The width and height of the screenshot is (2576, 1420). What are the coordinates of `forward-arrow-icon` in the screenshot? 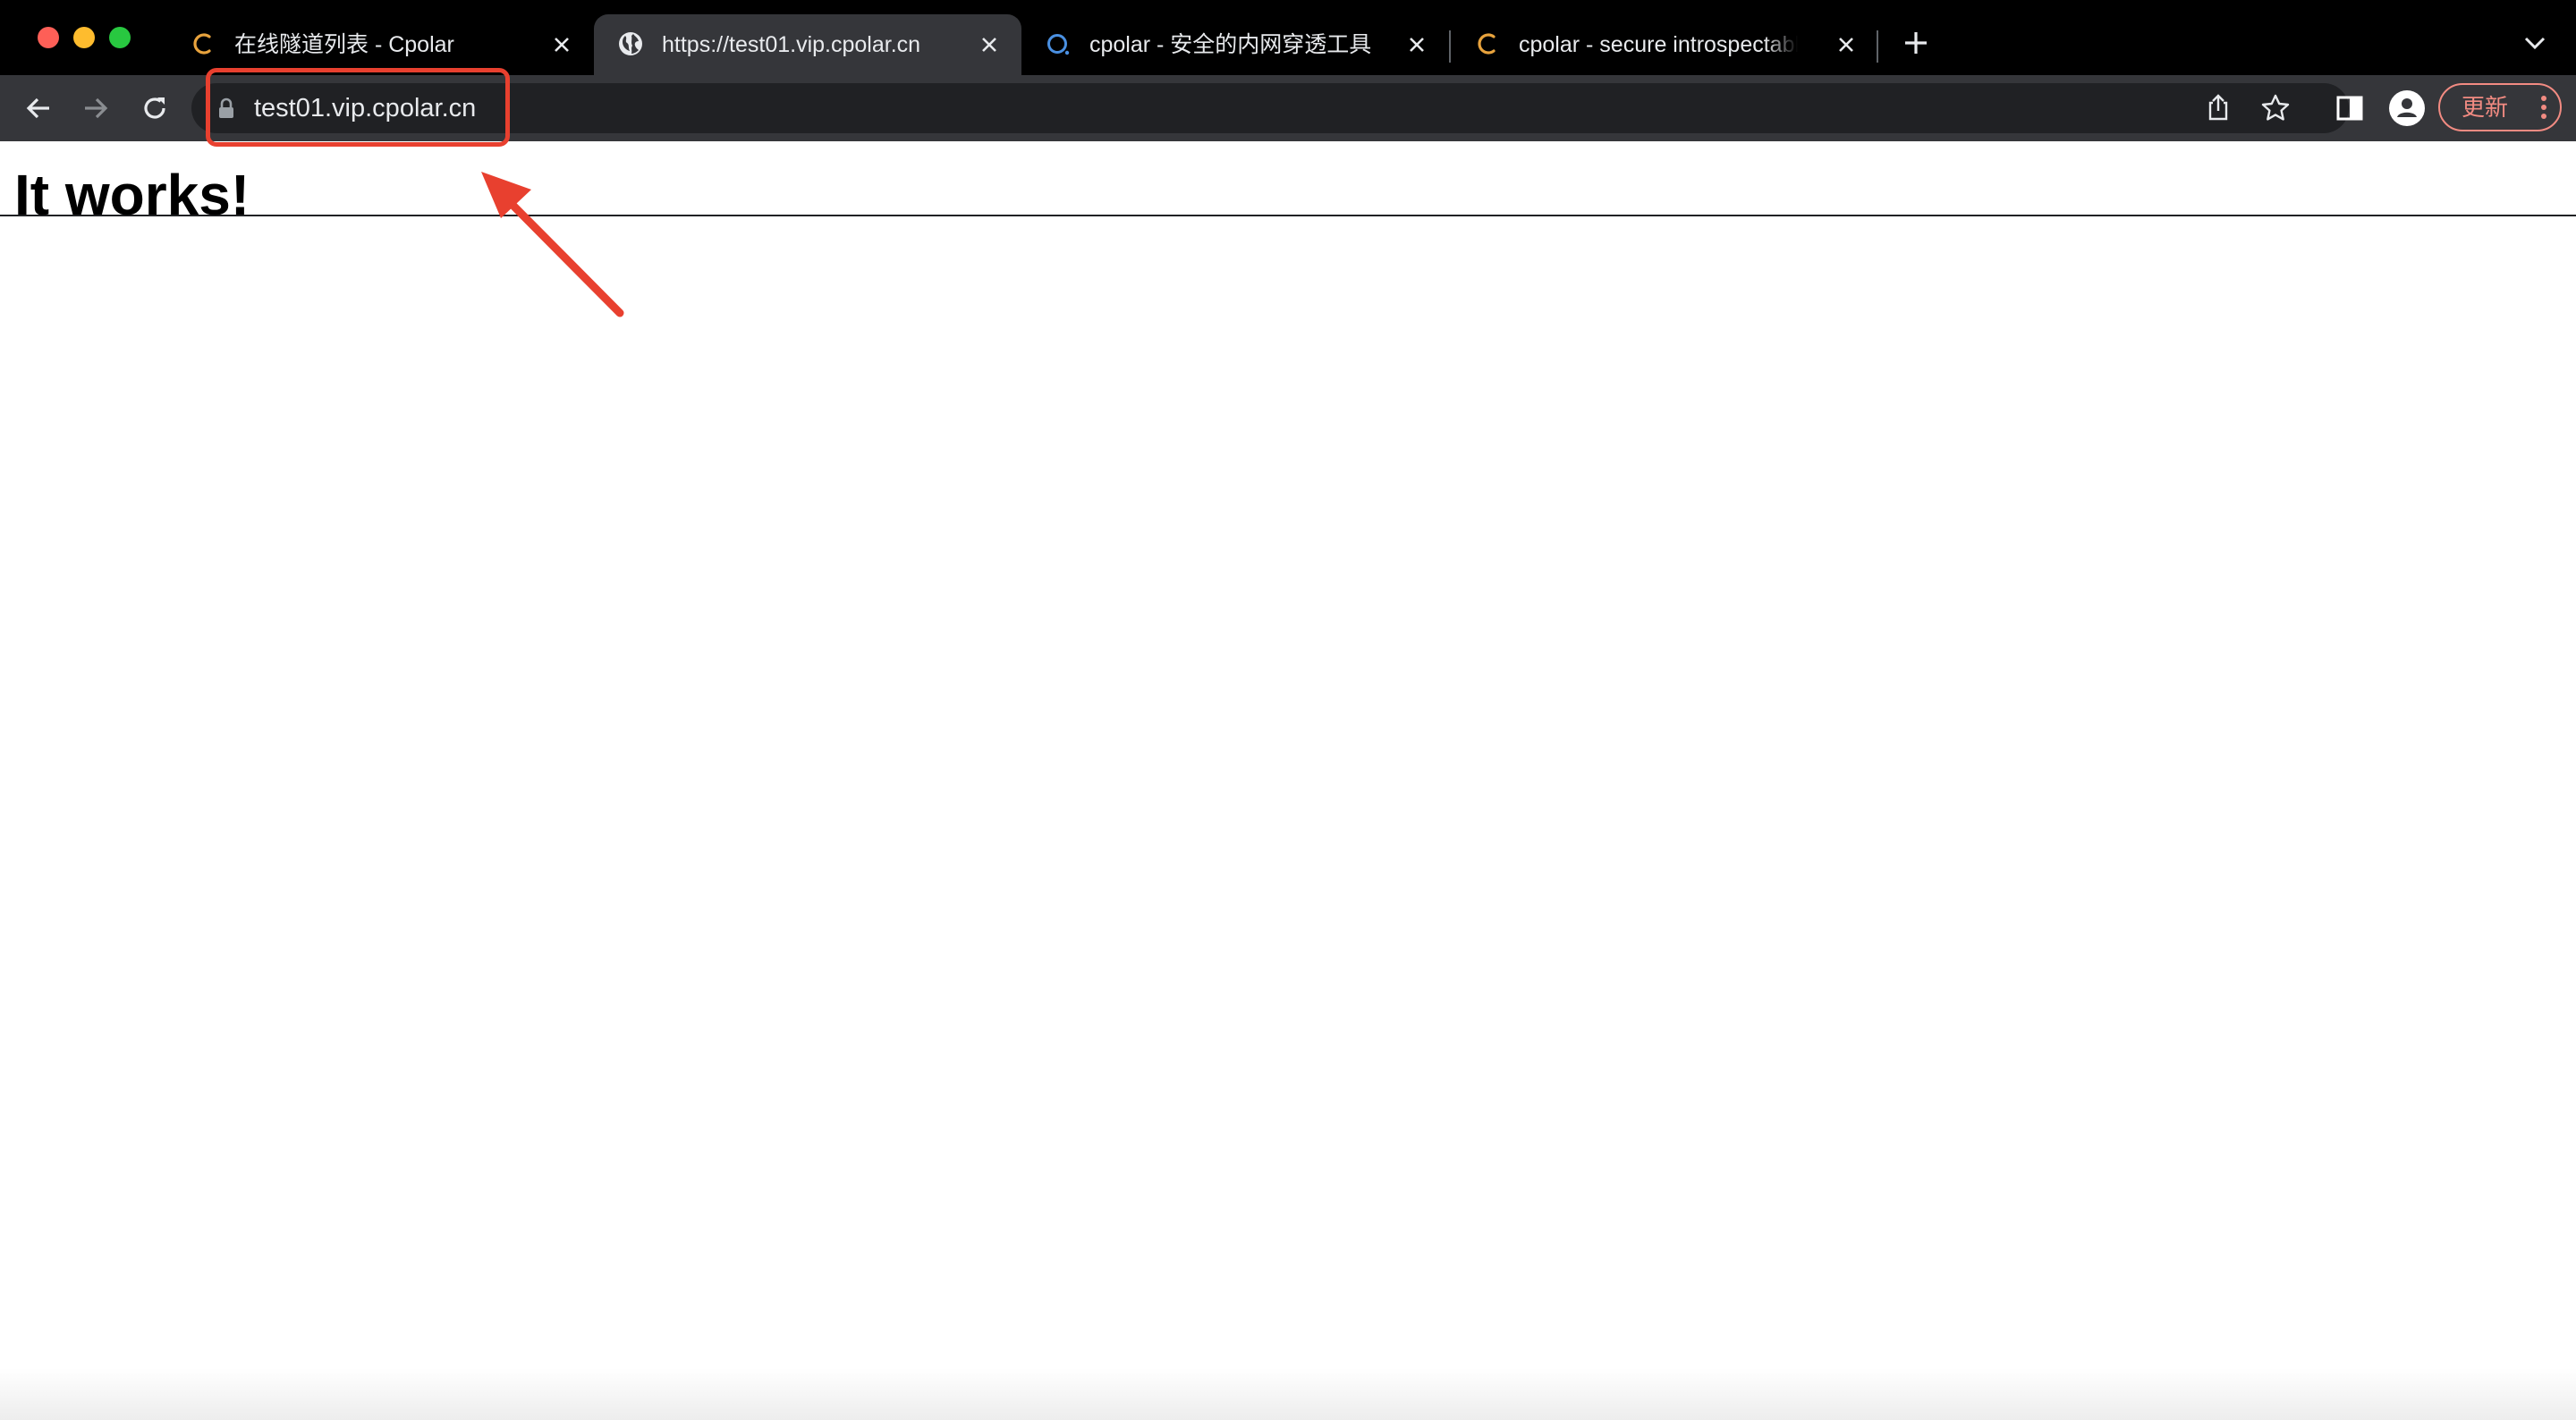 It's located at (95, 108).